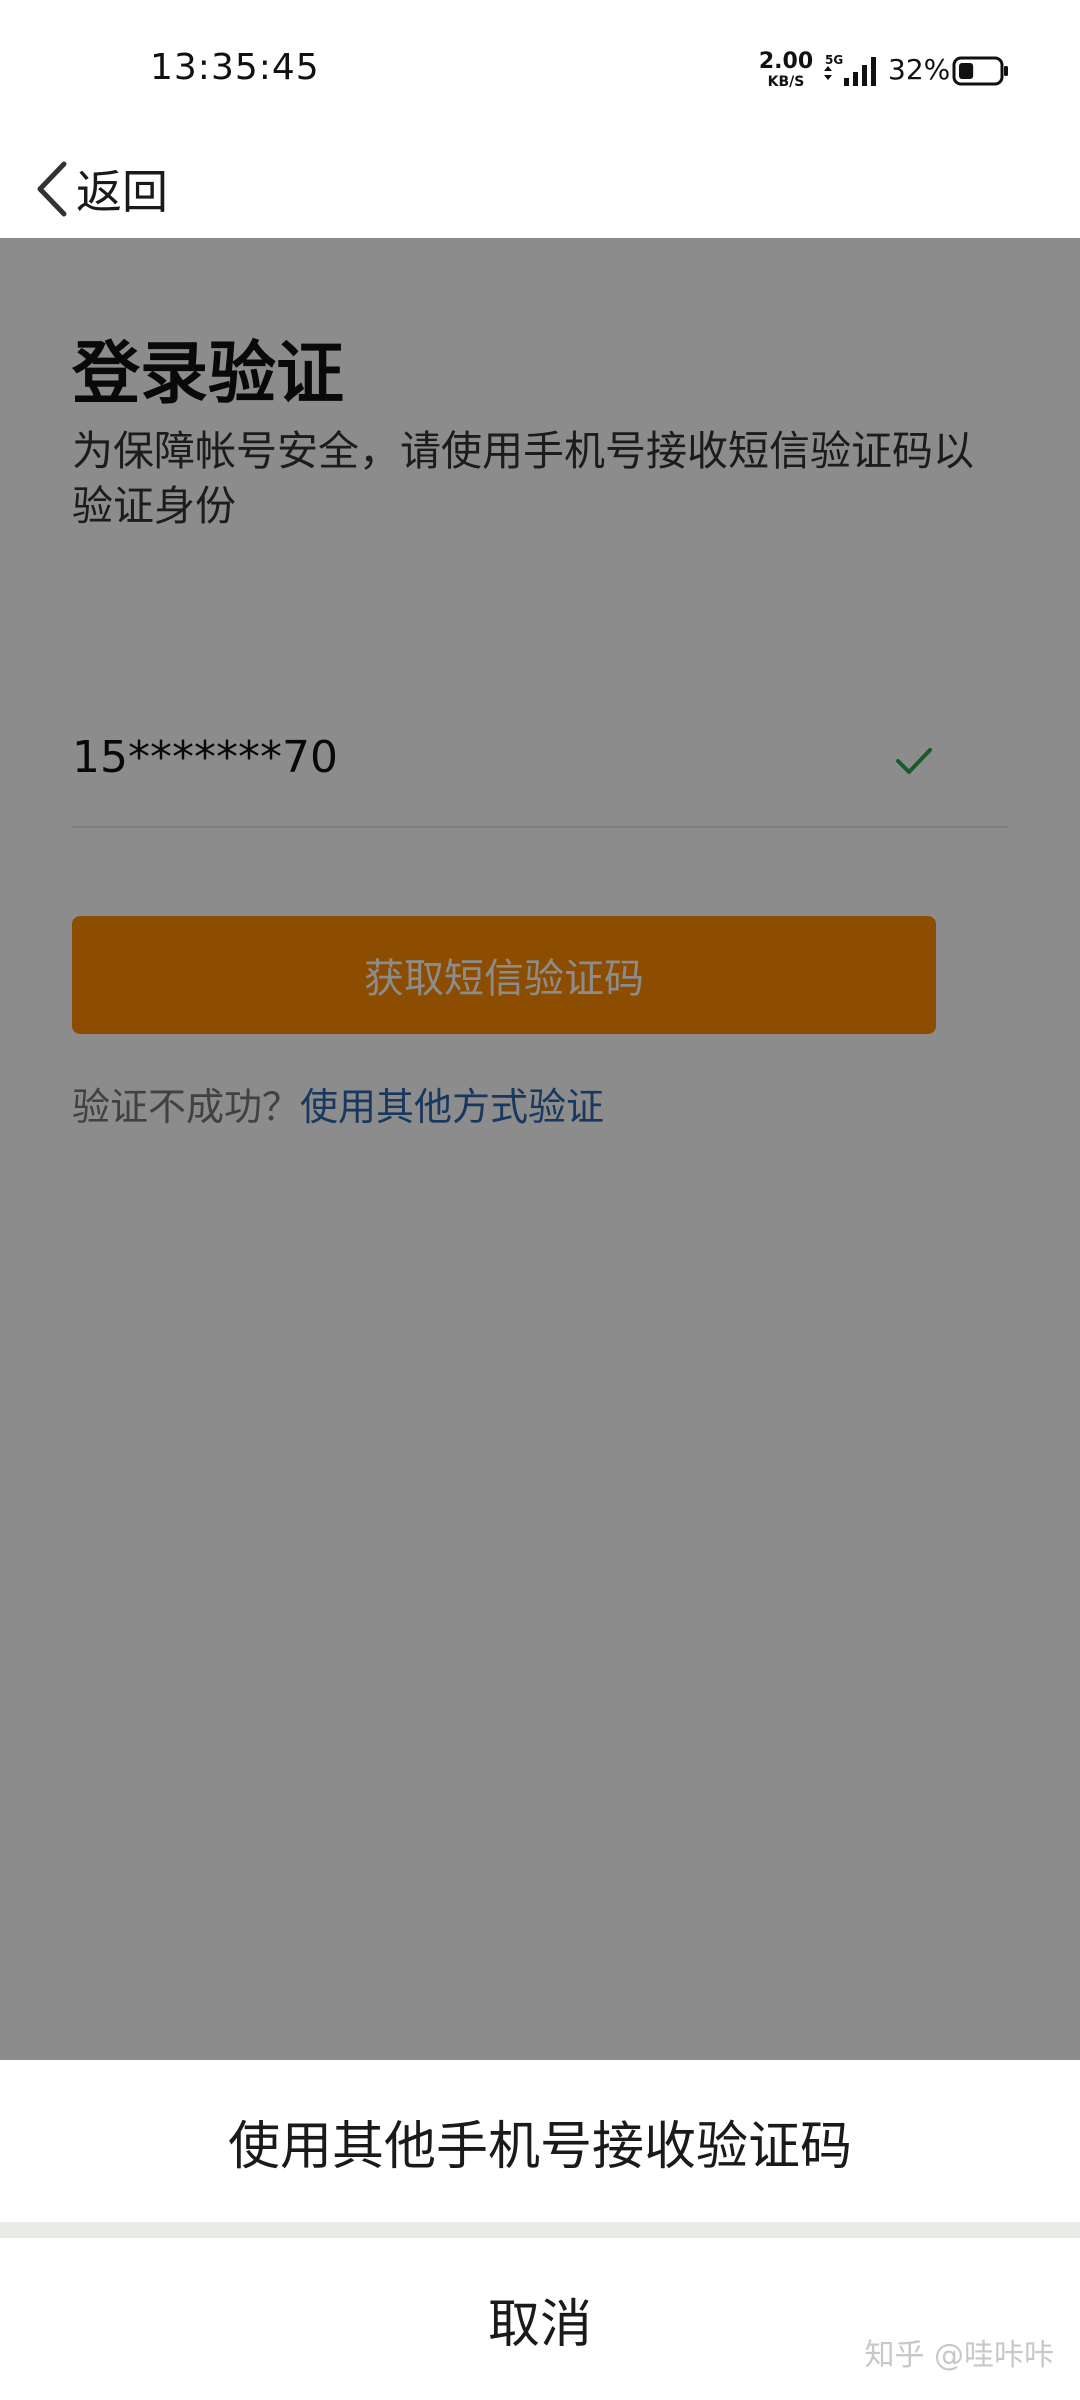 Image resolution: width=1080 pixels, height=2400 pixels. What do you see at coordinates (834, 60) in the screenshot?
I see `network-type-label: 5G` at bounding box center [834, 60].